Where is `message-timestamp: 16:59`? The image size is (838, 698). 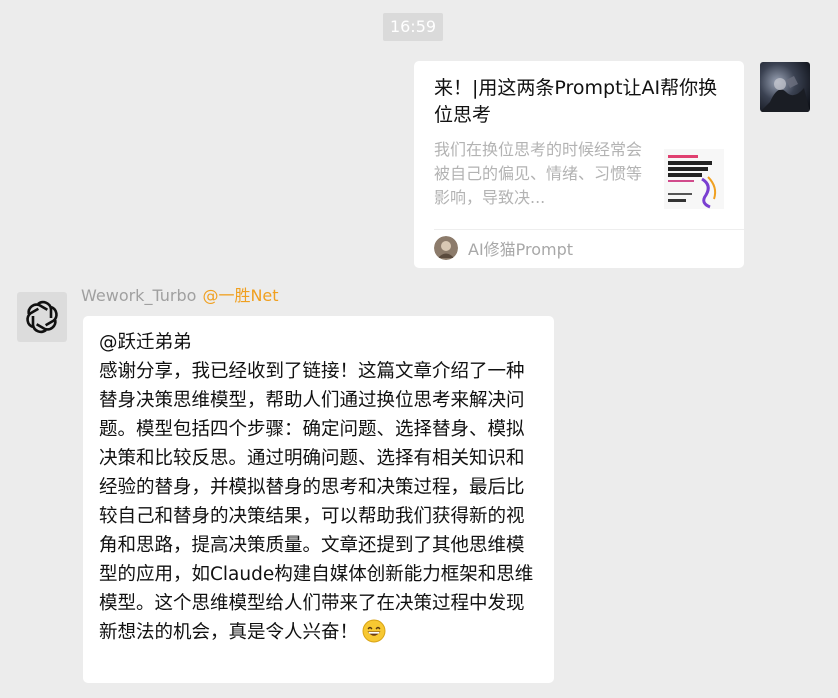 message-timestamp: 16:59 is located at coordinates (413, 27).